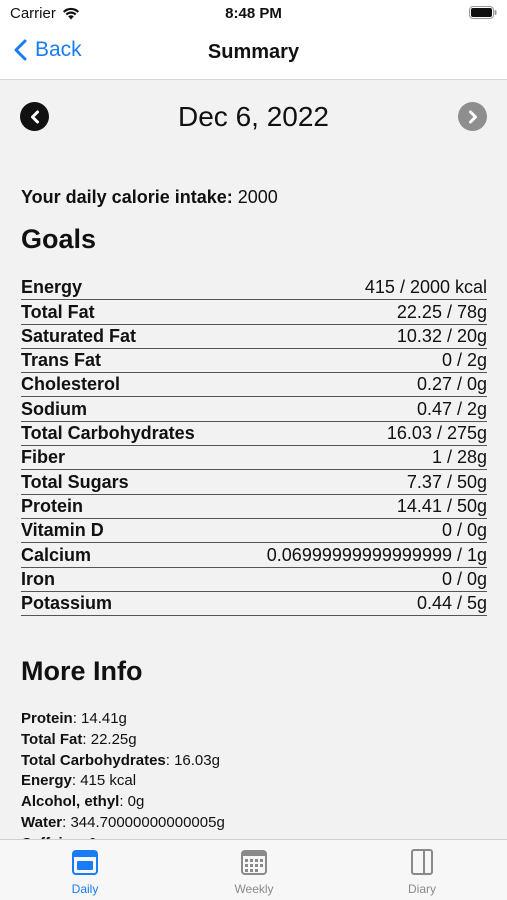 Image resolution: width=507 pixels, height=900 pixels. Describe the element at coordinates (52, 287) in the screenshot. I see `goal-label: Energy` at that location.